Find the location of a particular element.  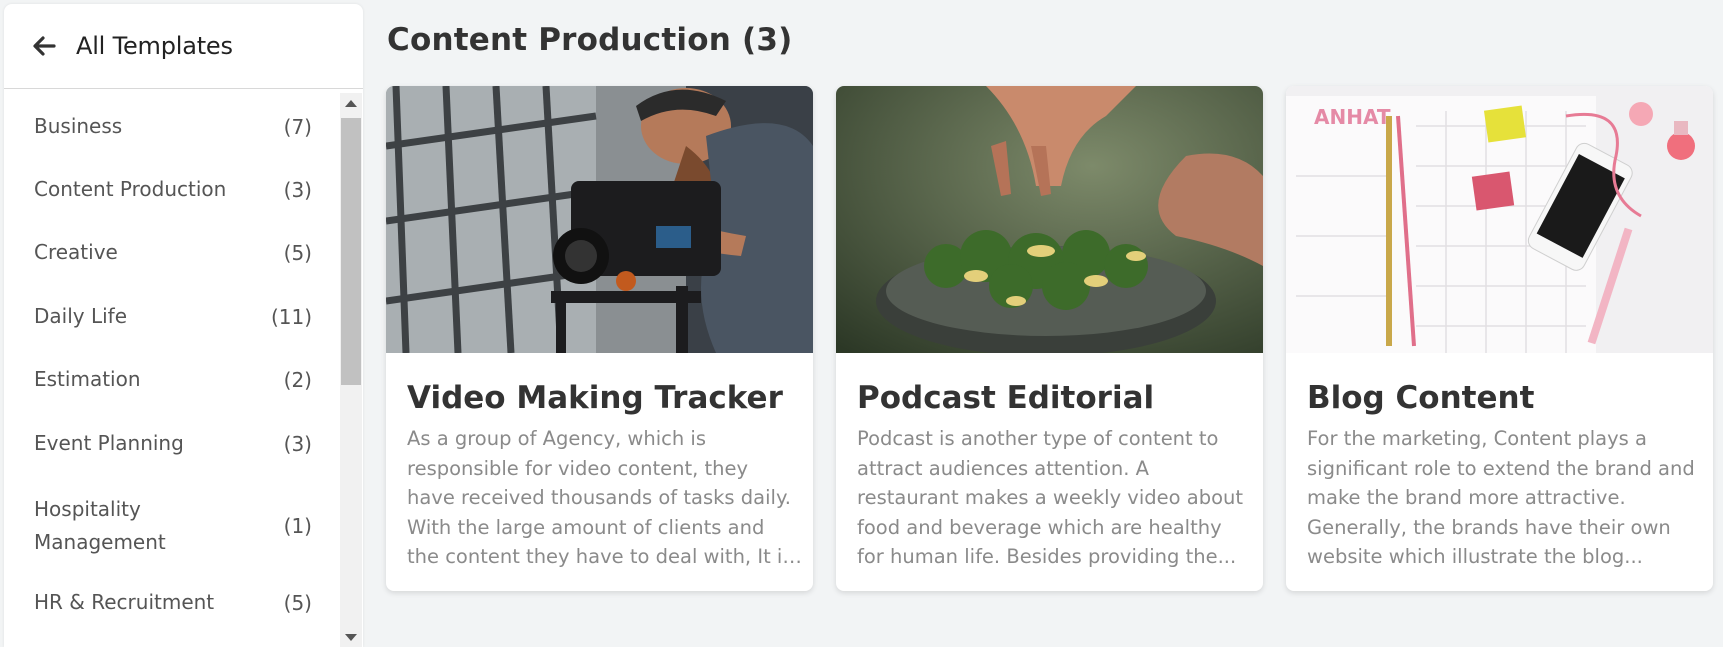

all-templates-back-link: All Templates is located at coordinates (183, 46).